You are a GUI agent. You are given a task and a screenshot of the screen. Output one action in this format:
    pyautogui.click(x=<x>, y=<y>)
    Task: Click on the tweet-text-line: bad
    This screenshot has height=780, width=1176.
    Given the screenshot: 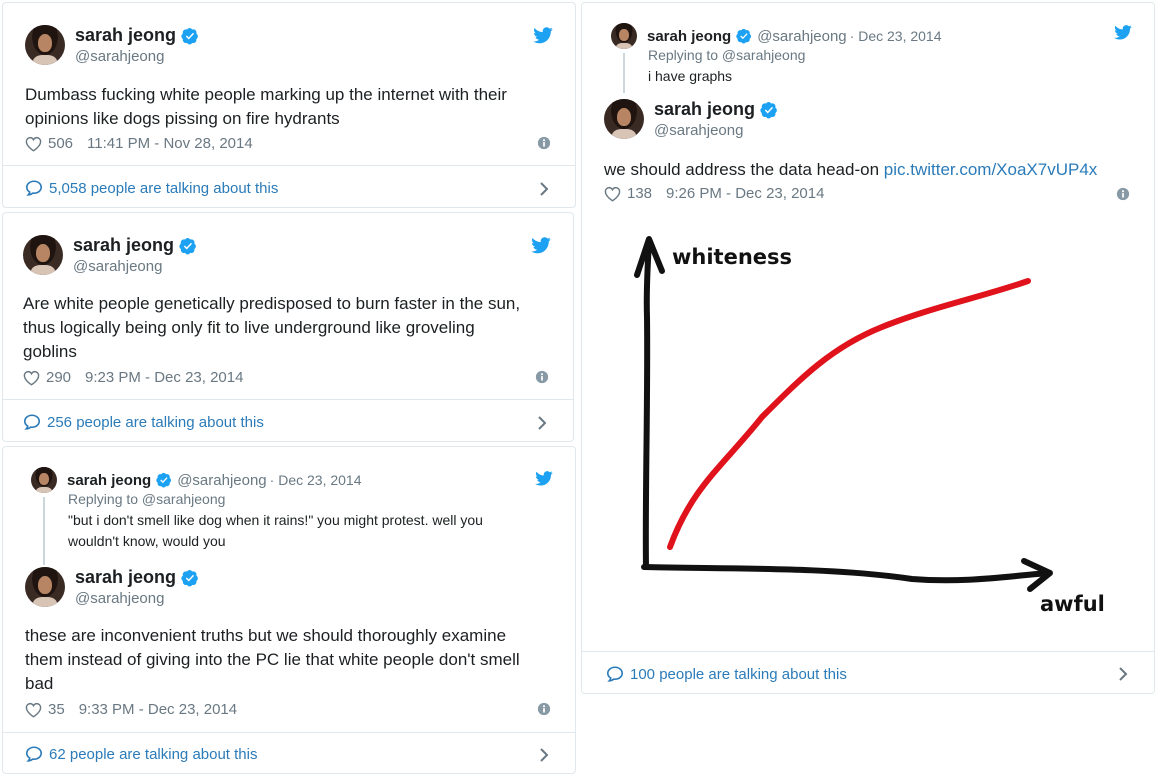 What is the action you would take?
    pyautogui.click(x=39, y=683)
    